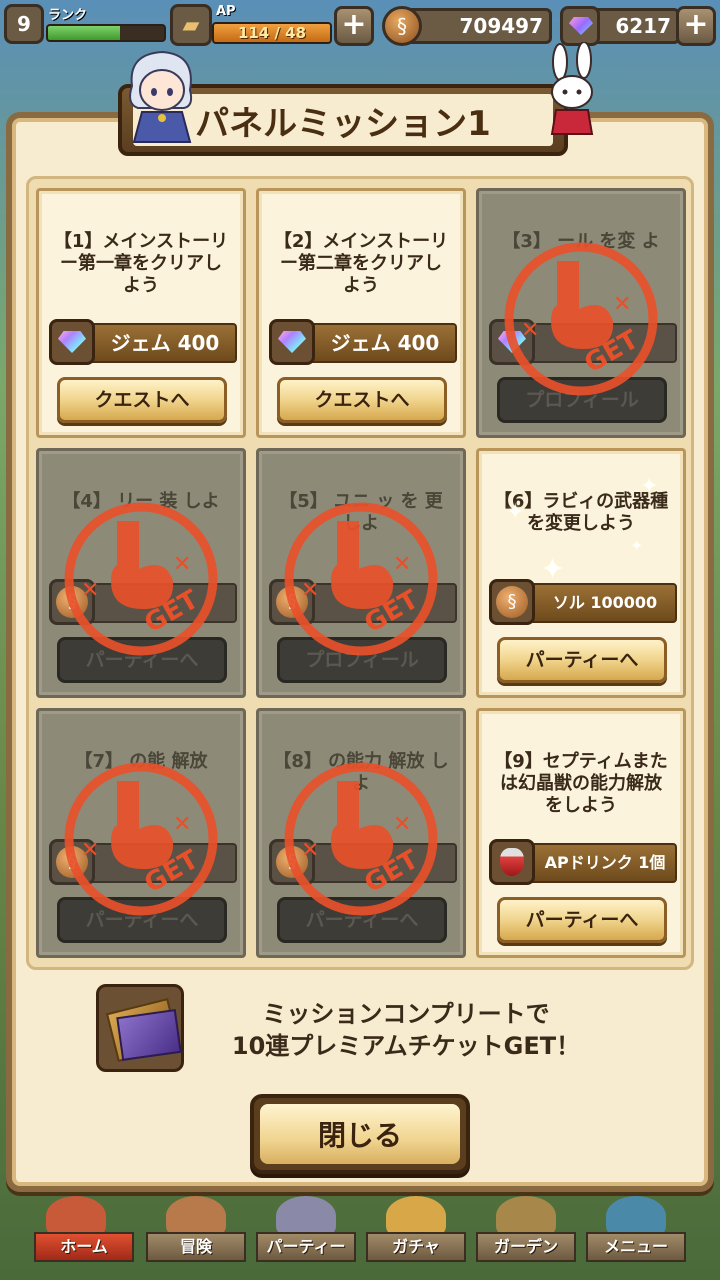 This screenshot has height=1280, width=720. I want to click on mission-cell-4: 【4】 リー 装 しよパーティーへ✕✕GET, so click(141, 573).